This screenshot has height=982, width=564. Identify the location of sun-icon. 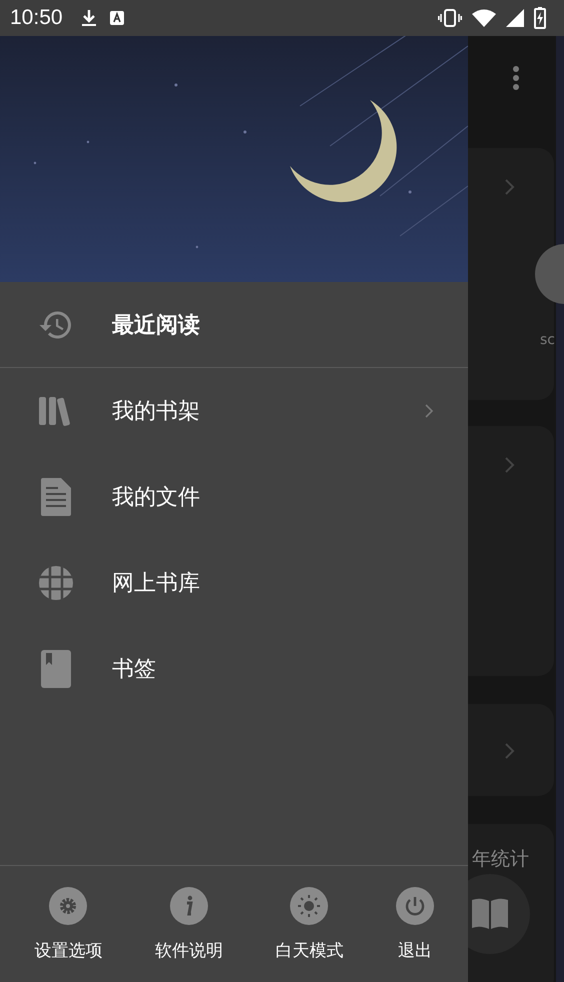
(309, 905).